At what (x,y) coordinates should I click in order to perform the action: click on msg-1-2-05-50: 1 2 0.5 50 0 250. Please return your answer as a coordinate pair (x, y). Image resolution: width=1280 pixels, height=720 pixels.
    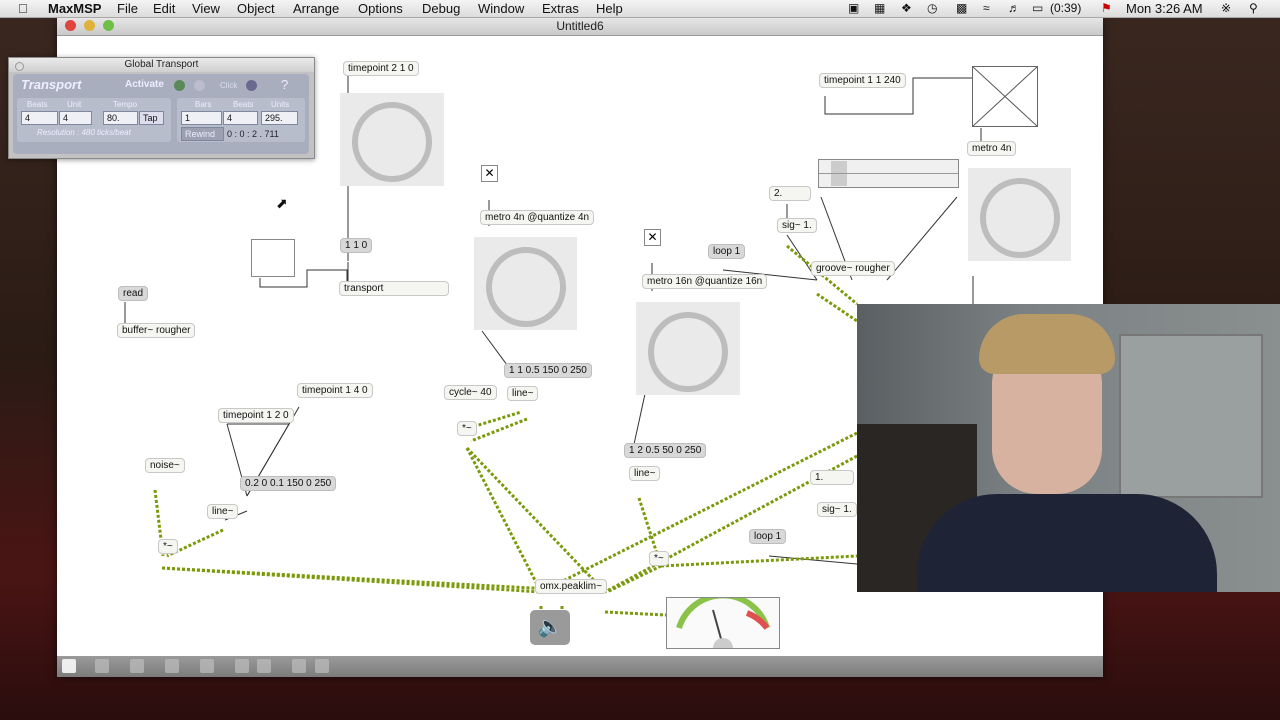
    Looking at the image, I should click on (665, 450).